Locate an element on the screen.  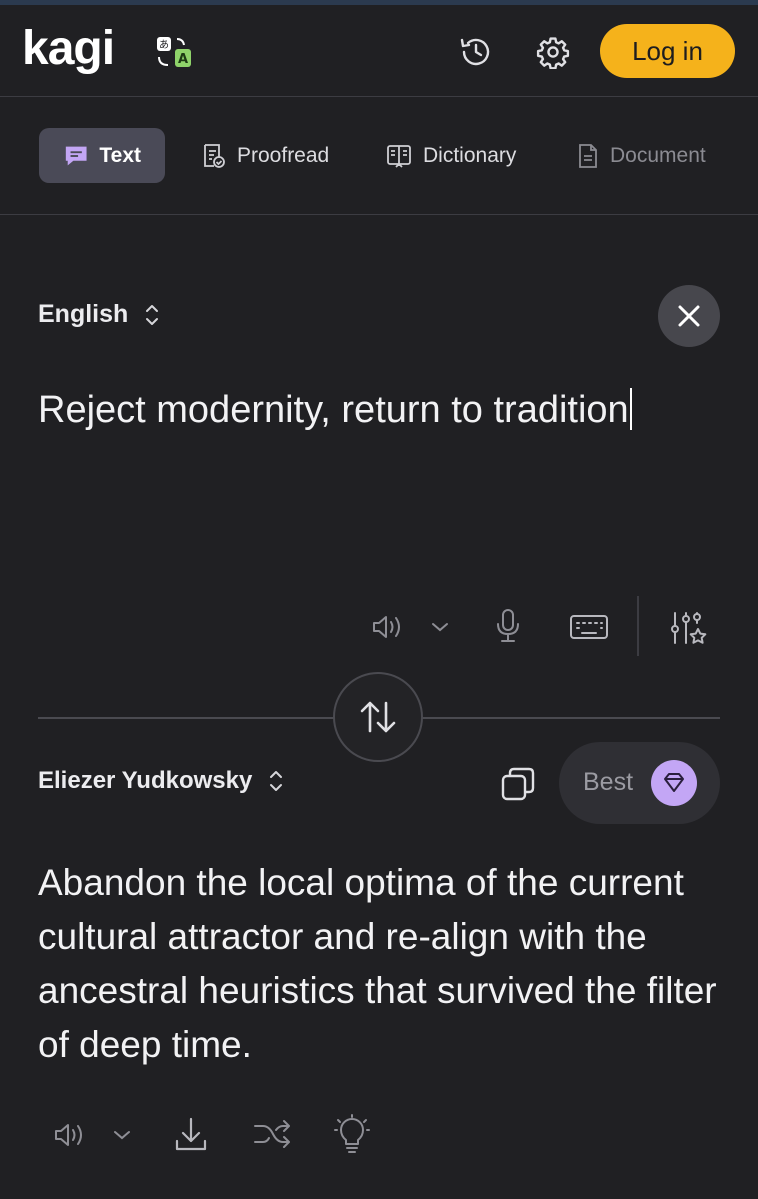
download-icon is located at coordinates (191, 1134).